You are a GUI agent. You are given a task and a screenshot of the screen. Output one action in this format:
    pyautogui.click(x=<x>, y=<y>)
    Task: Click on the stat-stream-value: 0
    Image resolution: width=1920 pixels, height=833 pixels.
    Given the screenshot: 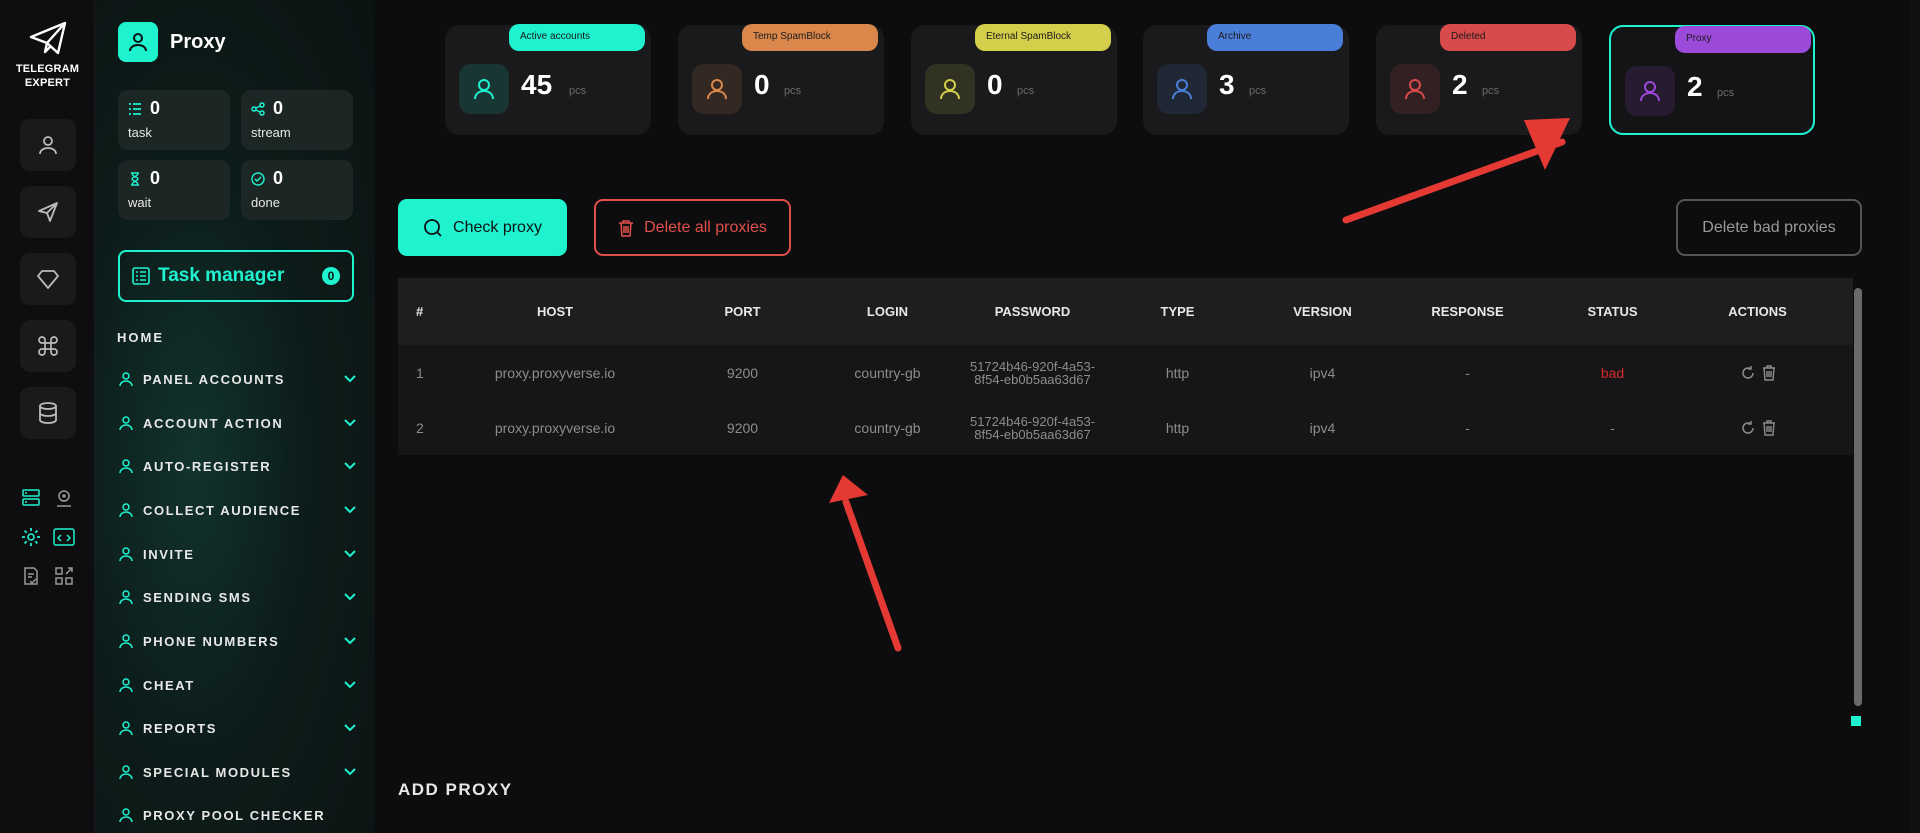 What is the action you would take?
    pyautogui.click(x=278, y=108)
    